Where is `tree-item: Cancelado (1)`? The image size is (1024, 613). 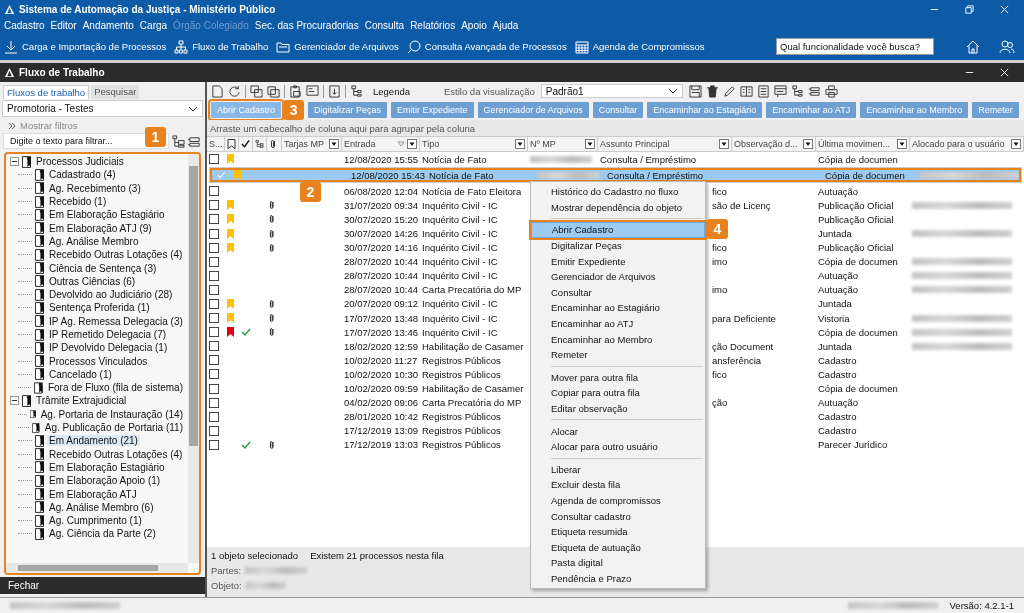 tree-item: Cancelado (1) is located at coordinates (80, 374).